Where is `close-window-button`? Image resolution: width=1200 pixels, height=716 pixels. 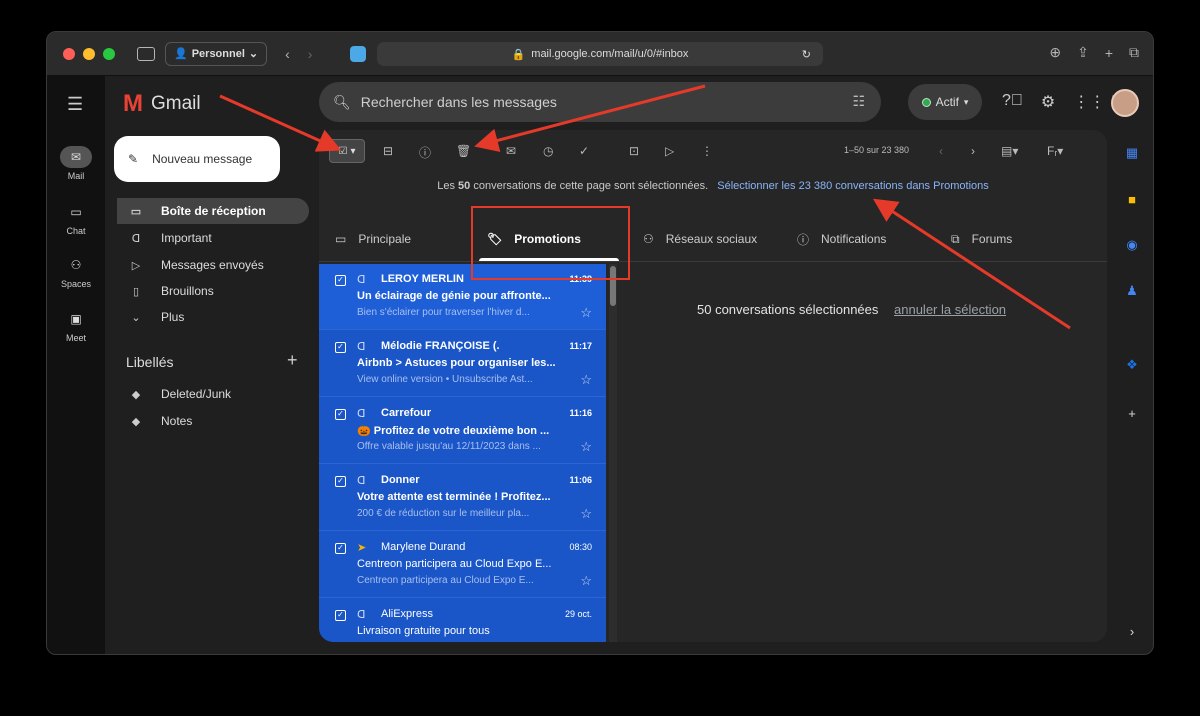
close-window-button is located at coordinates (69, 53).